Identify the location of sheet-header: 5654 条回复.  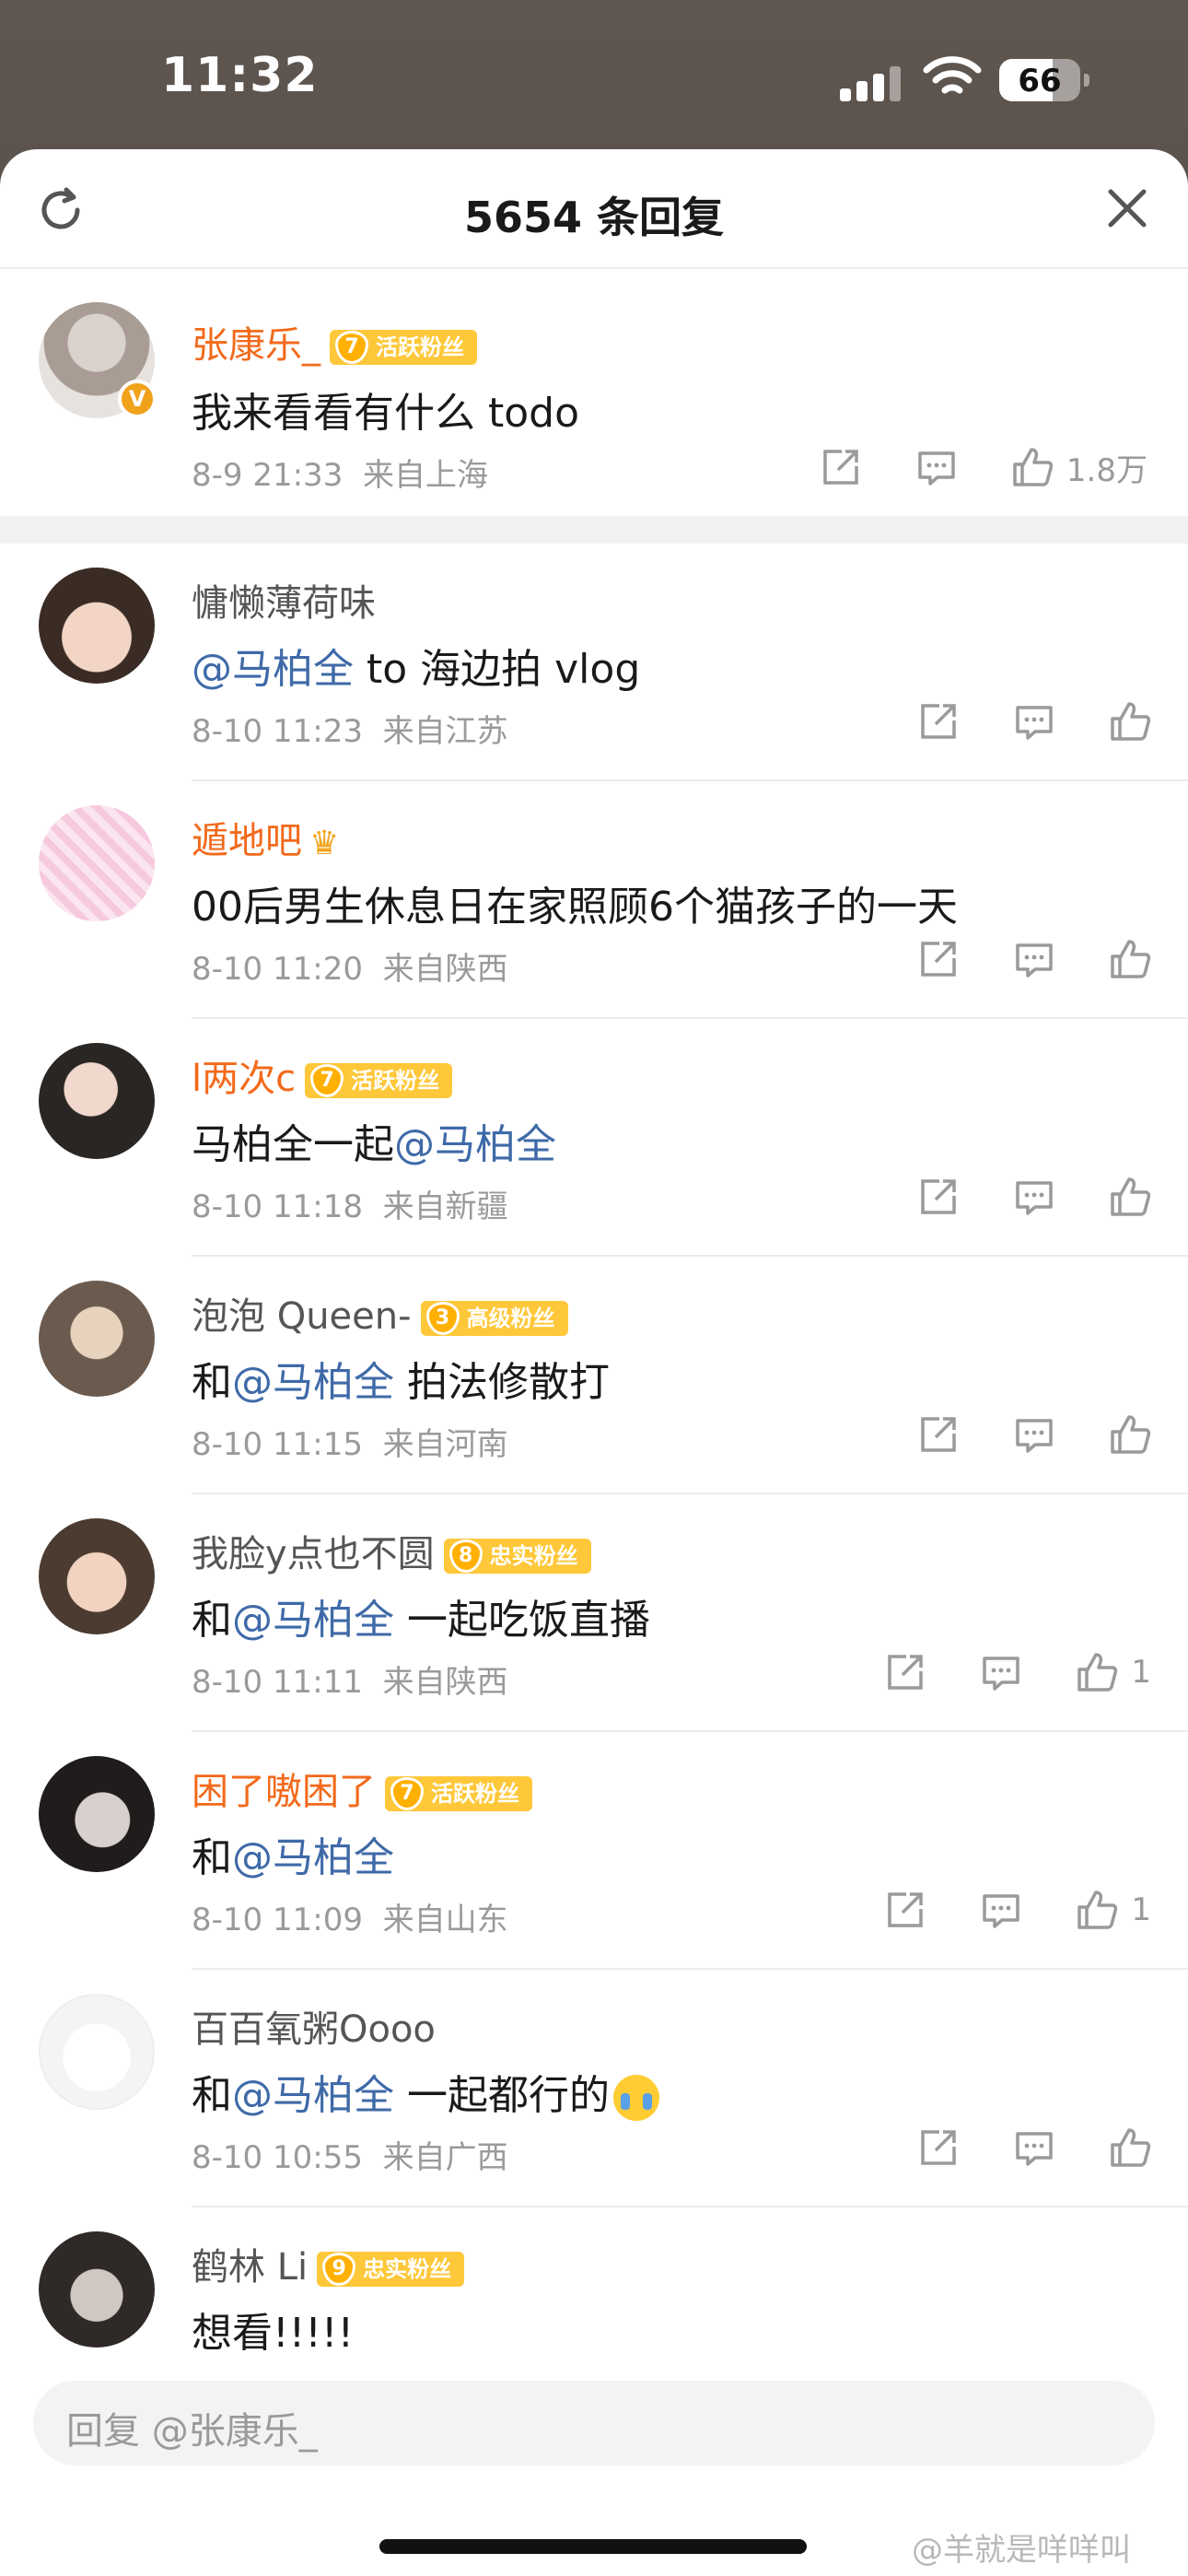
(594, 209).